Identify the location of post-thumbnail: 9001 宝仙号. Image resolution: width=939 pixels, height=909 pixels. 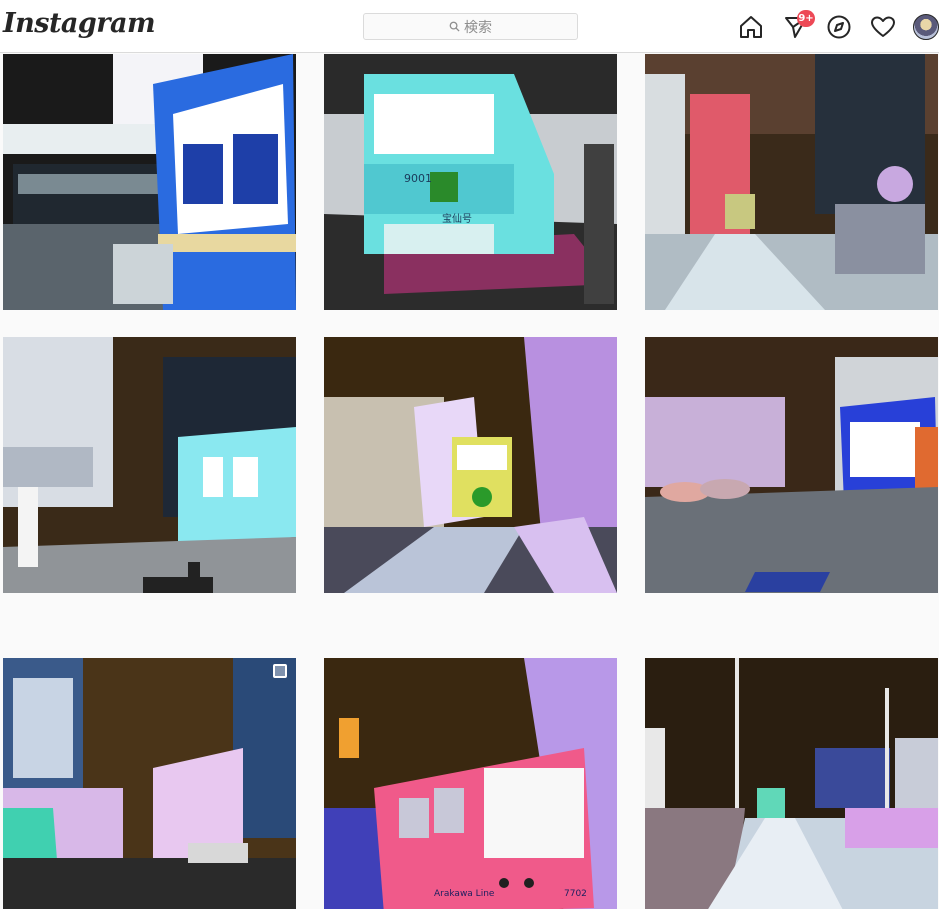
(470, 182).